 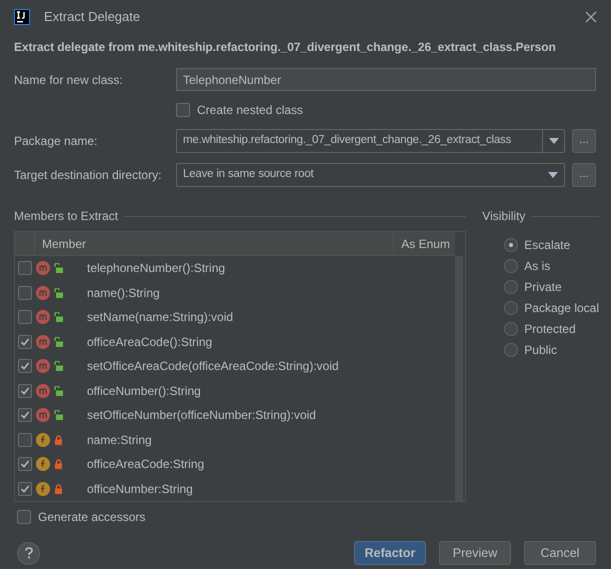 What do you see at coordinates (201, 415) in the screenshot?
I see `member-name: setOfficeNumber(officeNumber:String):void` at bounding box center [201, 415].